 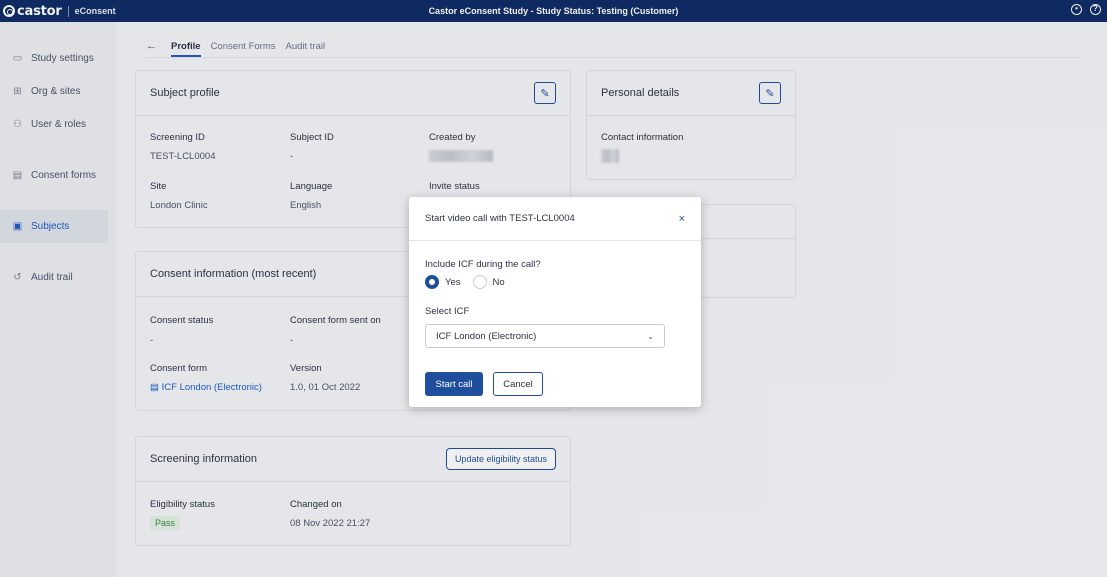 I want to click on radio-yes: Yes, so click(x=443, y=282).